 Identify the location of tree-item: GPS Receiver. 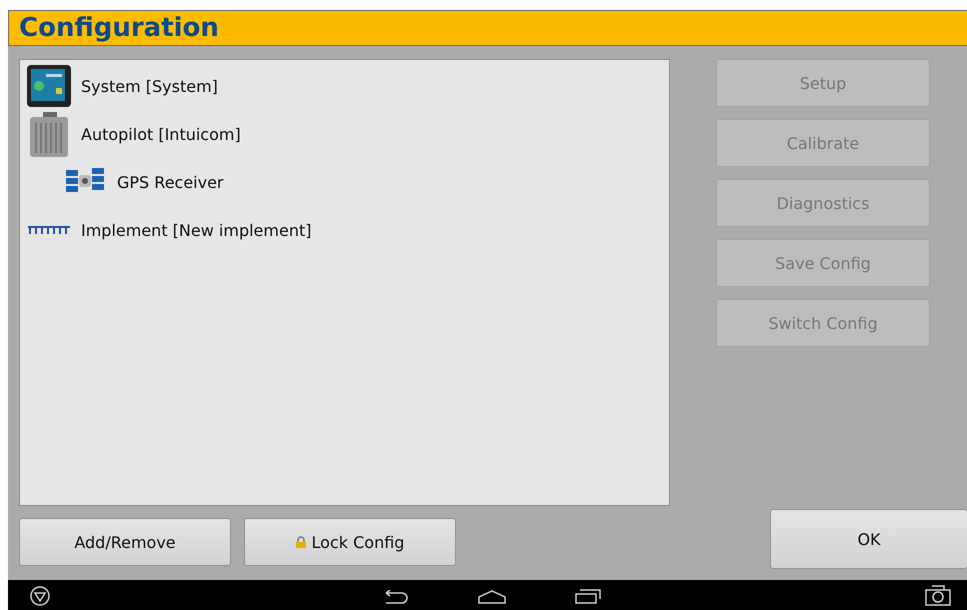
(344, 182).